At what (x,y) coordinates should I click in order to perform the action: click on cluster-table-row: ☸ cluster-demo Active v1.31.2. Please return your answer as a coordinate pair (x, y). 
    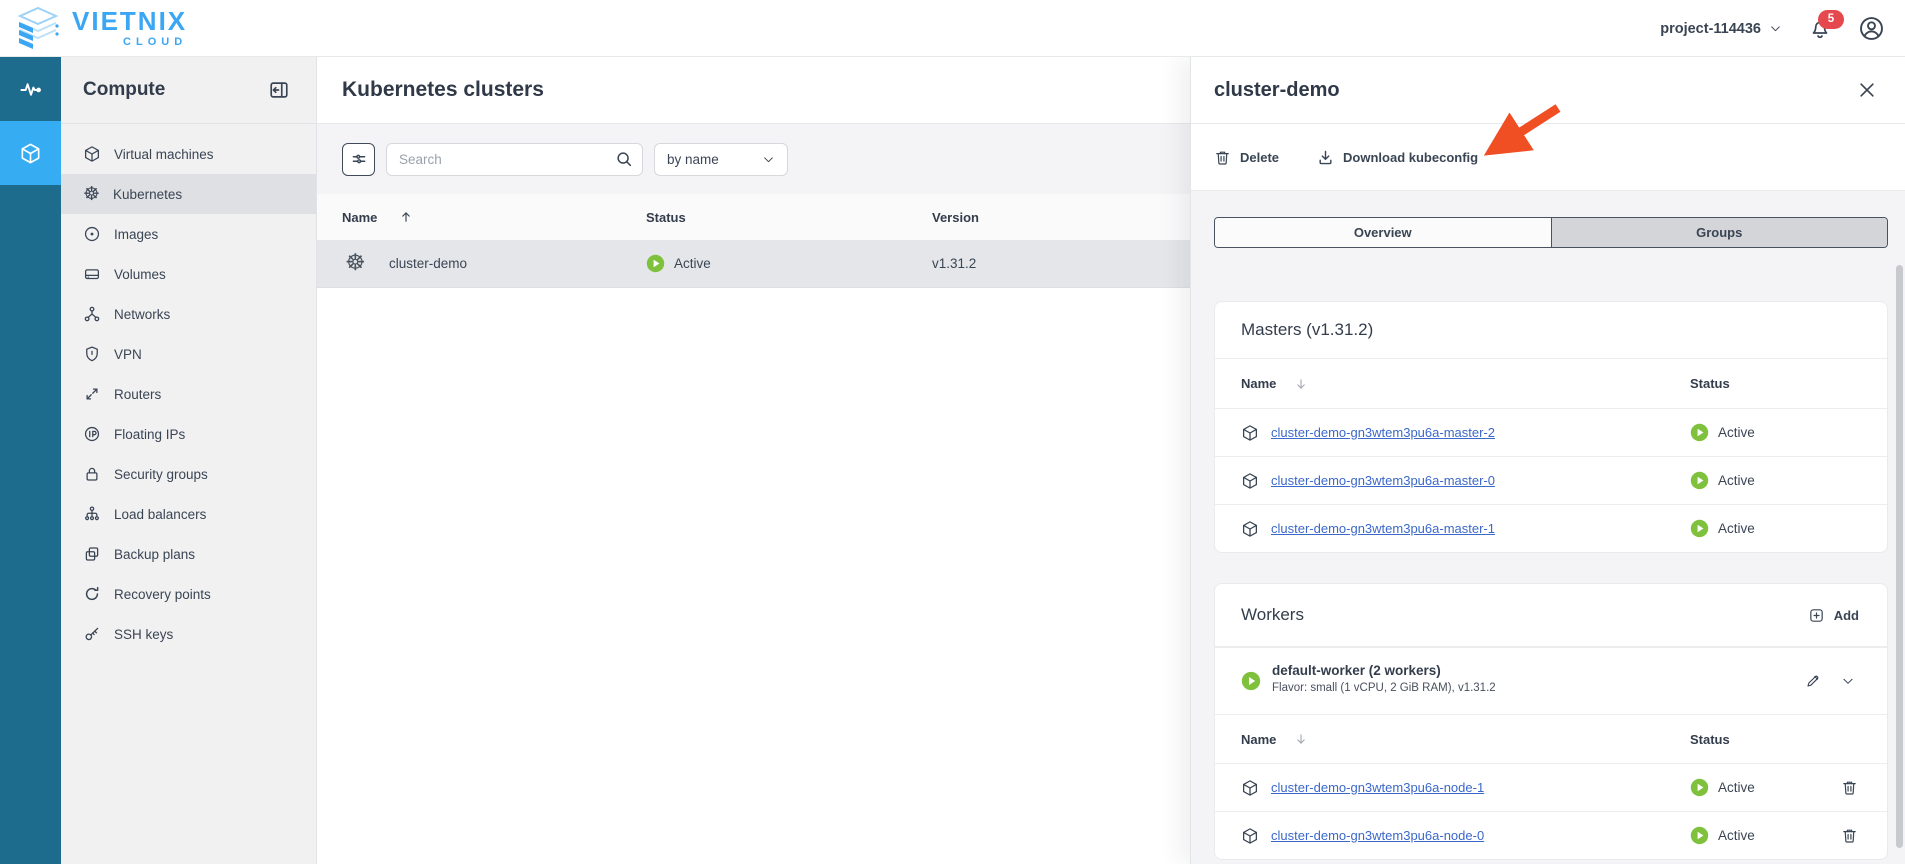
    Looking at the image, I should click on (753, 264).